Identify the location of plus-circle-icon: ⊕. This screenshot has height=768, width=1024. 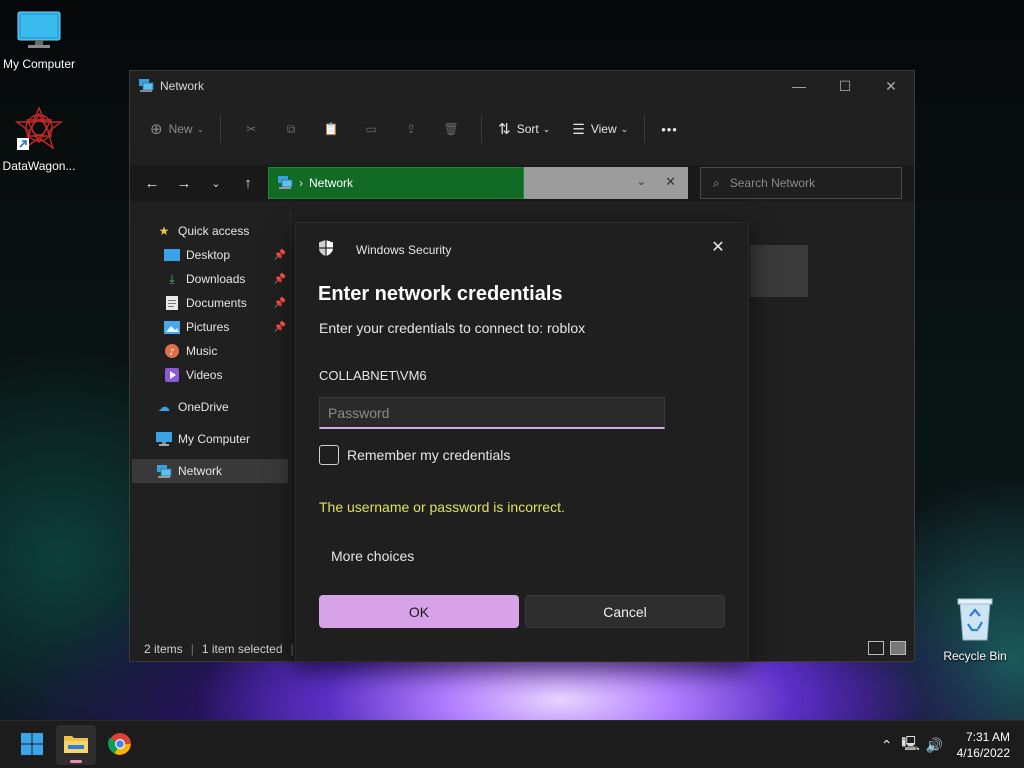
(156, 129).